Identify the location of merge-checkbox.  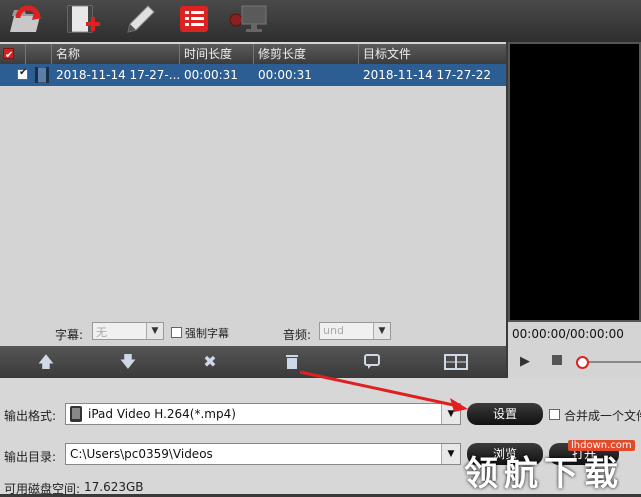
(554, 414).